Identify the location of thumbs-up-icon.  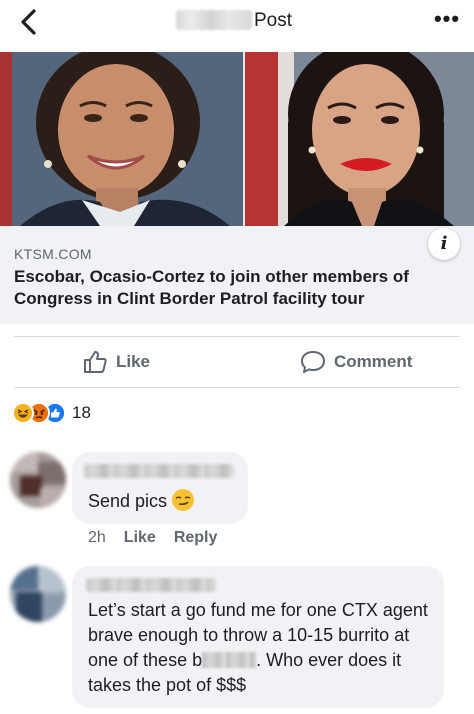
(95, 362).